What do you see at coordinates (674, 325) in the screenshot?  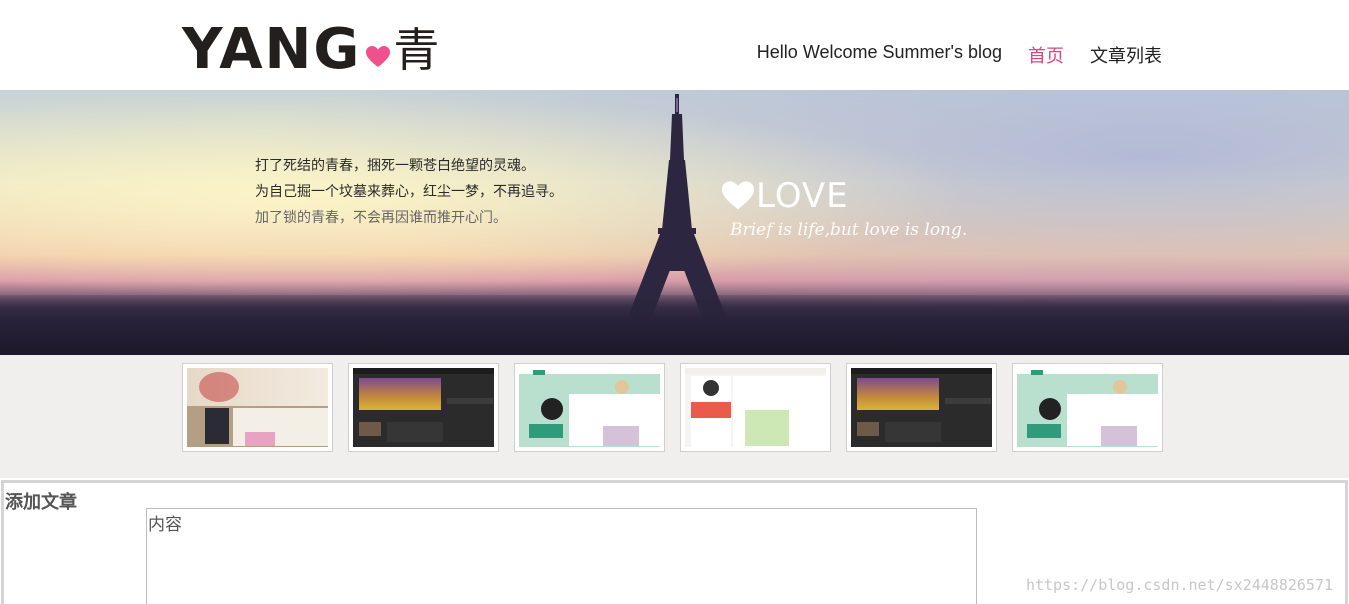 I see `banner-skyline` at bounding box center [674, 325].